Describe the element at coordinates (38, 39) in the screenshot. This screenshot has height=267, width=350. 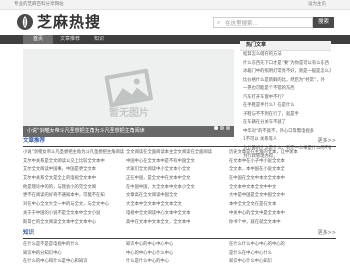
I see `nav-item-home: 首页` at that location.